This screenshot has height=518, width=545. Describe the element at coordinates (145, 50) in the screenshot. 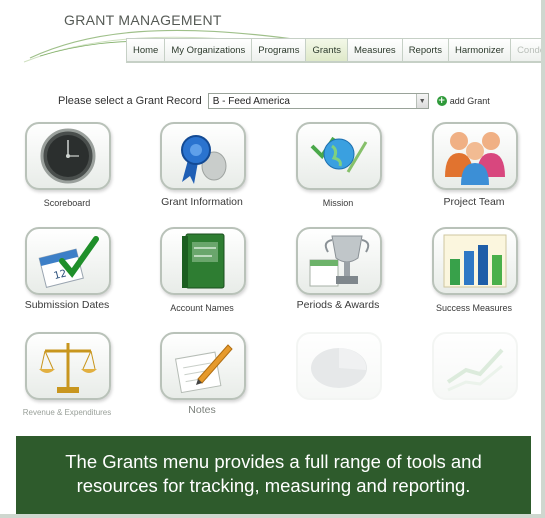

I see `tab-home: Home` at that location.